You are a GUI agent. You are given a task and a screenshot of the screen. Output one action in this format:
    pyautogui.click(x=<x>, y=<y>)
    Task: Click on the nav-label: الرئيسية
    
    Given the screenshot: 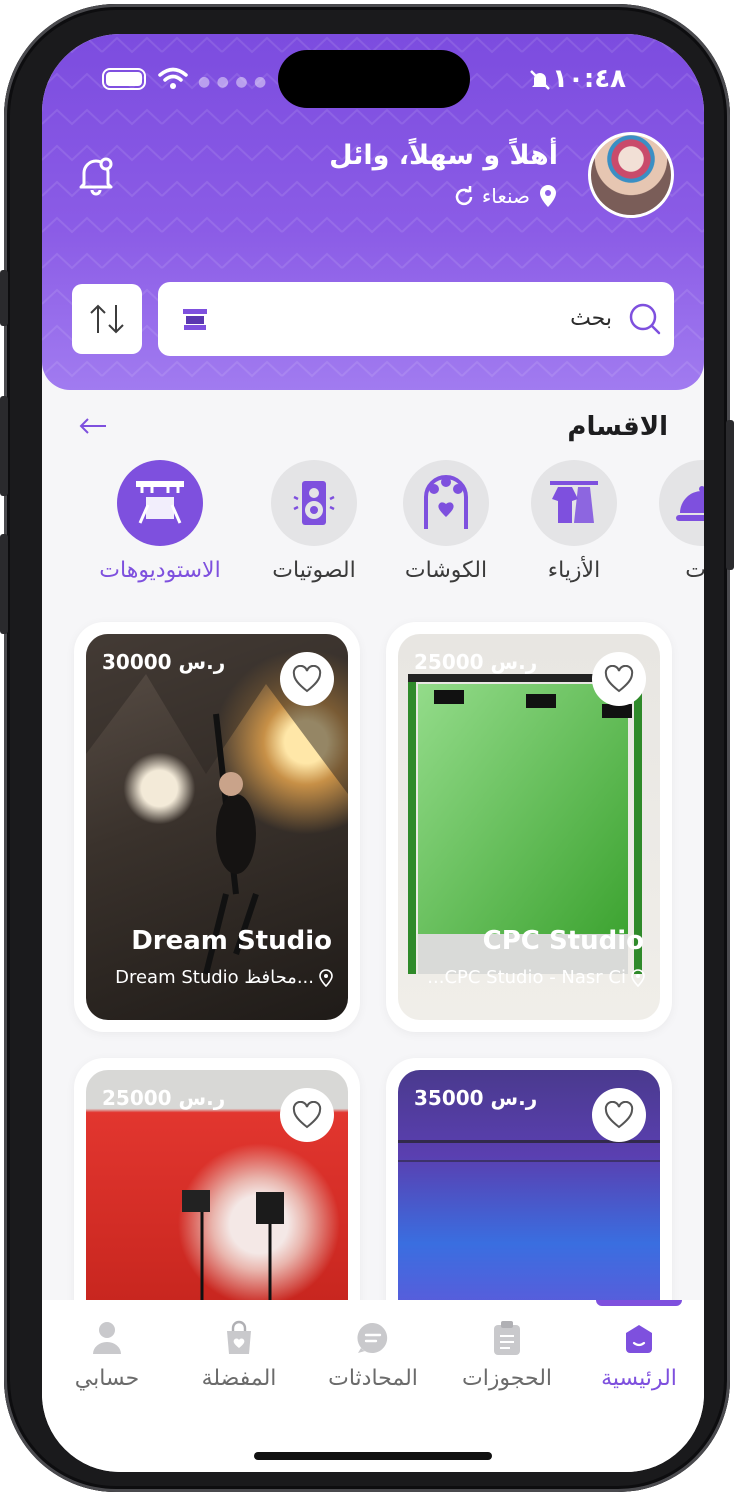 What is the action you would take?
    pyautogui.click(x=639, y=1378)
    